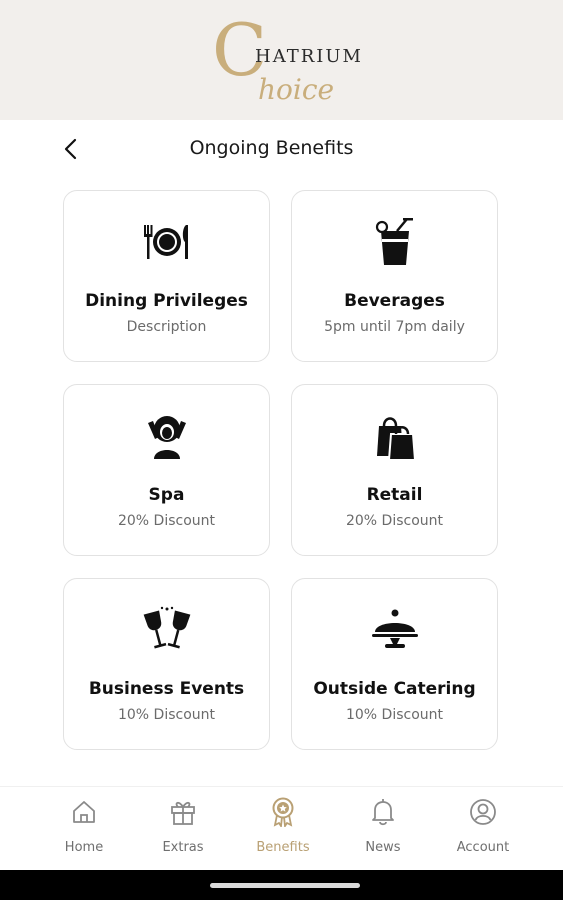 Image resolution: width=563 pixels, height=900 pixels. I want to click on user-circle-icon, so click(483, 812).